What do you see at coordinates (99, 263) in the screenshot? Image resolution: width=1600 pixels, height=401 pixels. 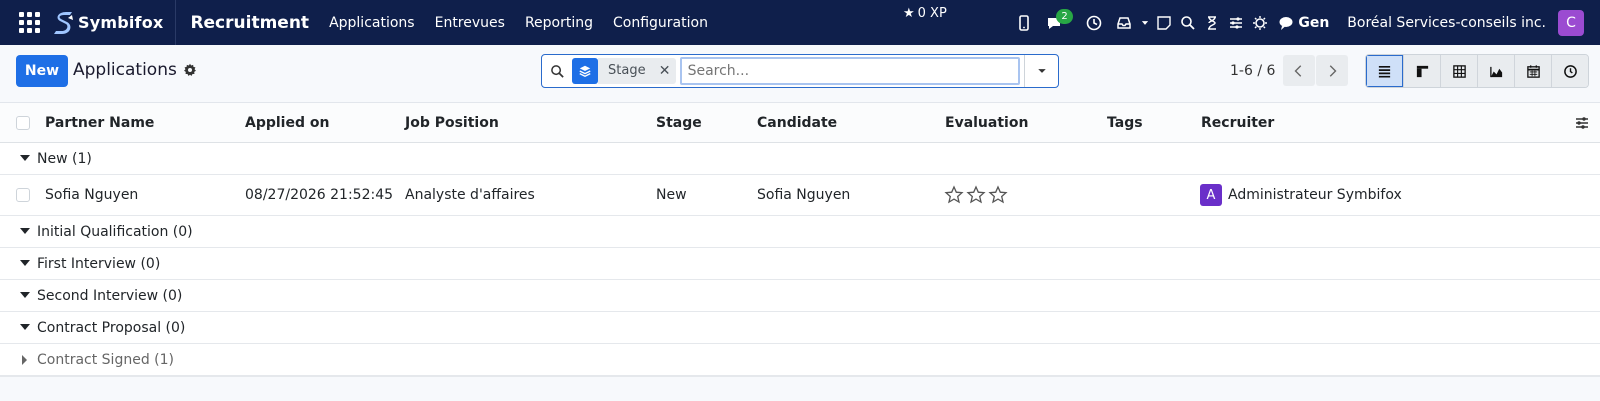 I see `group-label: First Interview (0)` at bounding box center [99, 263].